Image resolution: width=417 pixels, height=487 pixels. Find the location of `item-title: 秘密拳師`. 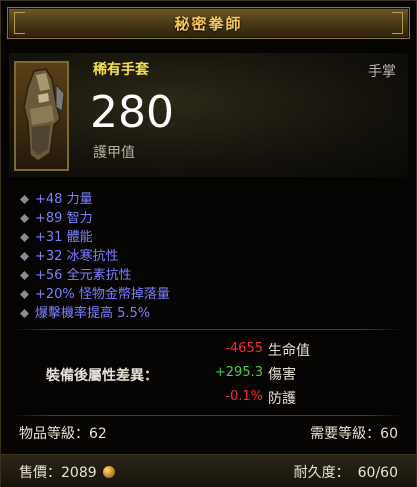

item-title: 秘密拳師 is located at coordinates (208, 23).